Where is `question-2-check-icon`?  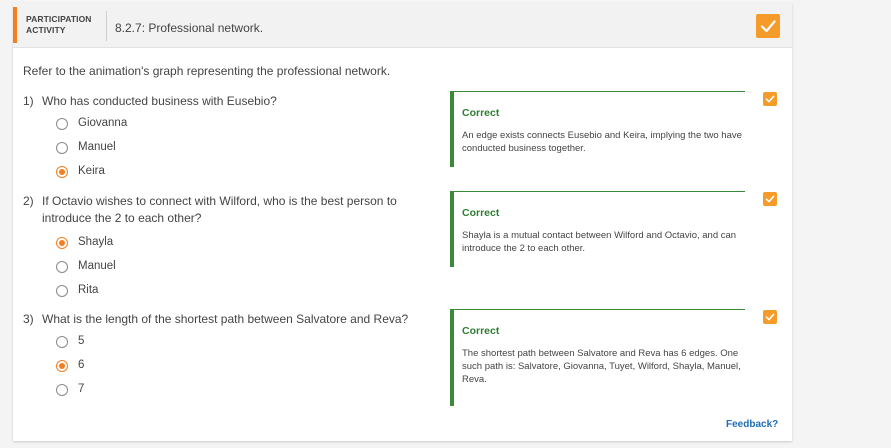 question-2-check-icon is located at coordinates (770, 199).